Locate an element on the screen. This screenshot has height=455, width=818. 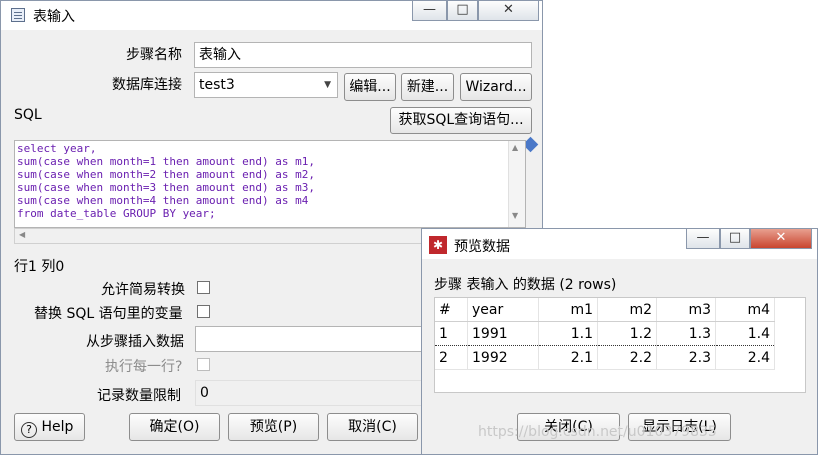
table-cell: 1991 is located at coordinates (503, 333).